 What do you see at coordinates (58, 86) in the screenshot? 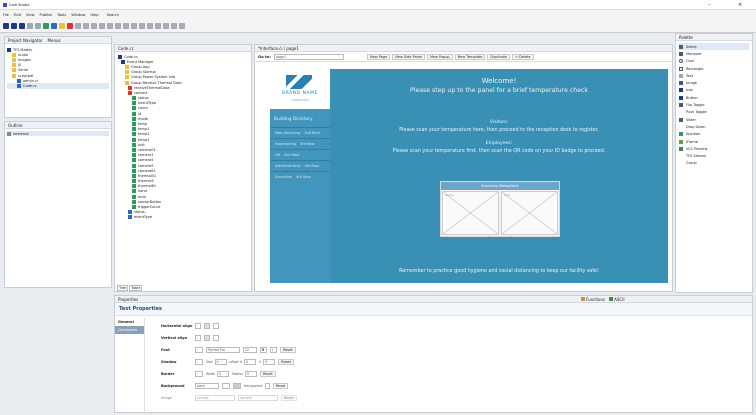
I see `tree-item: Code.cc` at bounding box center [58, 86].